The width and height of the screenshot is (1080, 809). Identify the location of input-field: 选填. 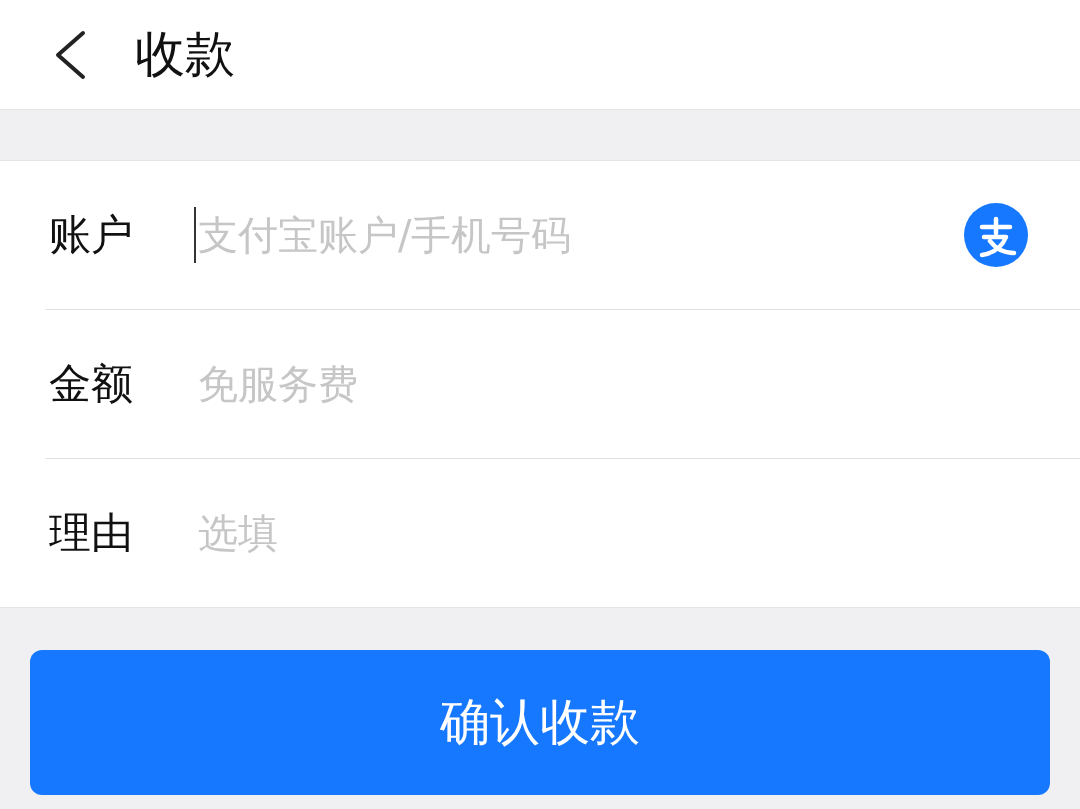
(611, 533).